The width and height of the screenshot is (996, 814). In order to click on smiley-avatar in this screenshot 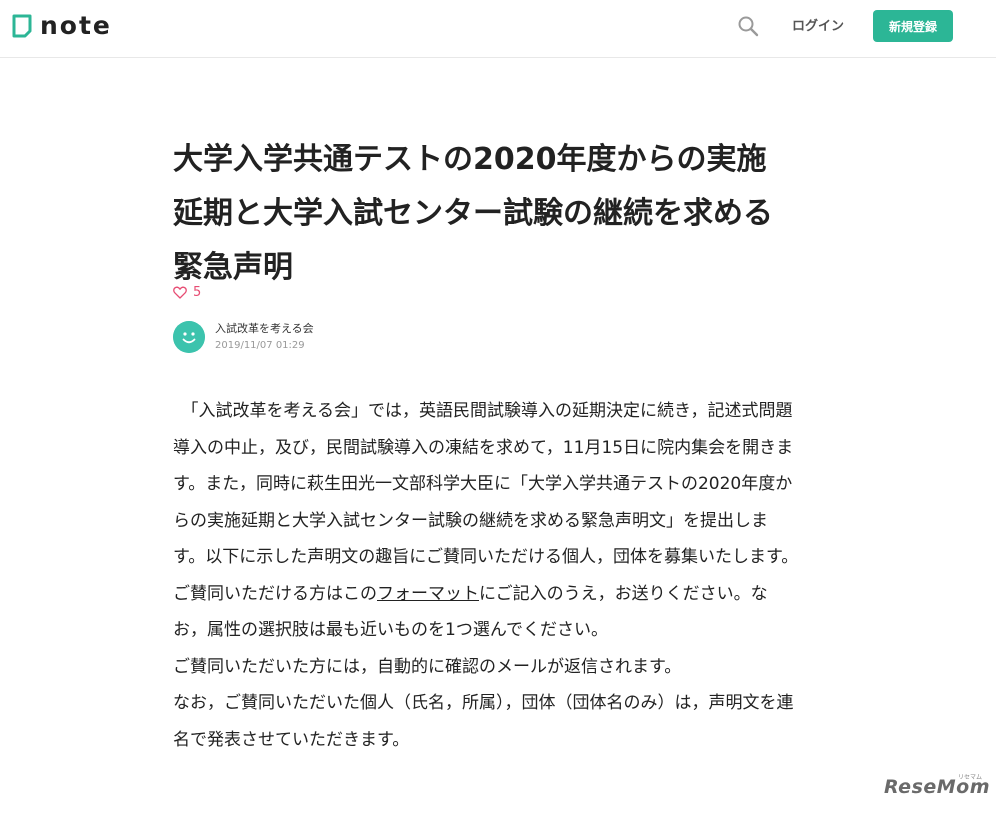, I will do `click(189, 337)`.